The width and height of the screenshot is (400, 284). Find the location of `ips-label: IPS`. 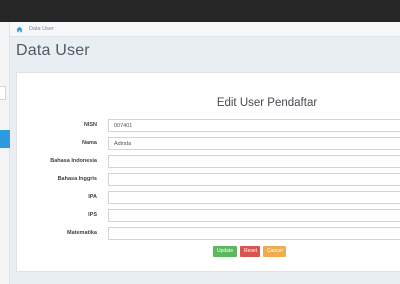

ips-label: IPS is located at coordinates (92, 215).